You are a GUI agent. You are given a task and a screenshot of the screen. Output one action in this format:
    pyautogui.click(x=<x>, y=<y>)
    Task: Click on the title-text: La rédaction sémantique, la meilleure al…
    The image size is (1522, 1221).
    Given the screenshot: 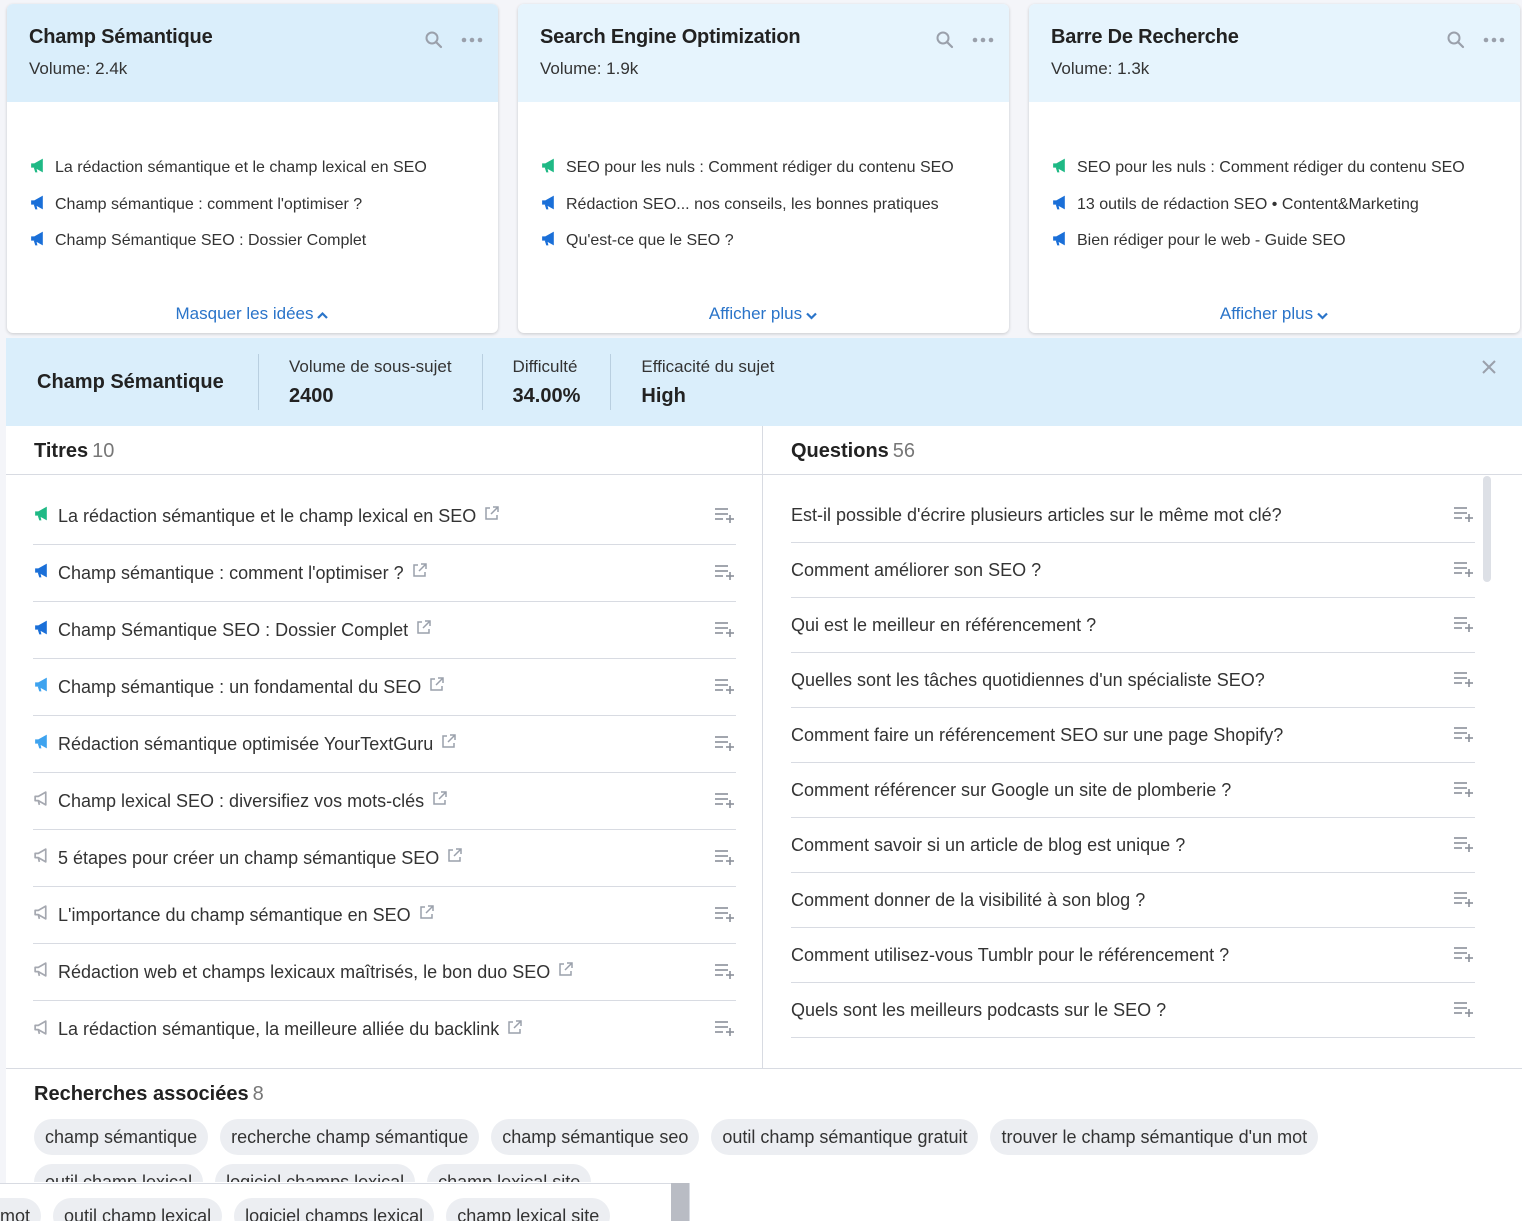 What is the action you would take?
    pyautogui.click(x=278, y=1029)
    